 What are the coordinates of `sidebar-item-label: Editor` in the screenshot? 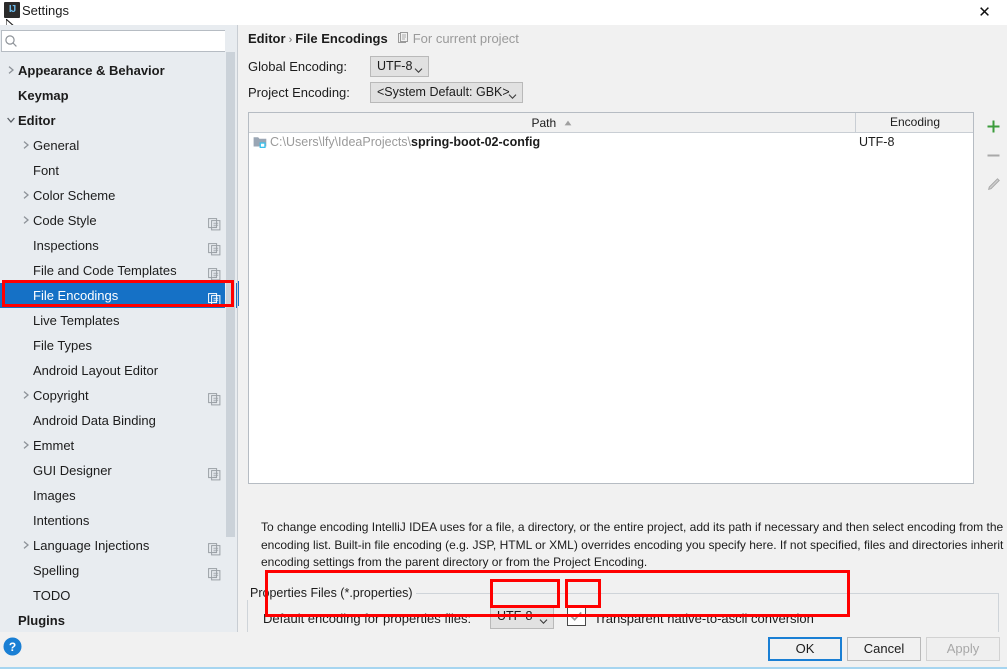 It's located at (37, 120).